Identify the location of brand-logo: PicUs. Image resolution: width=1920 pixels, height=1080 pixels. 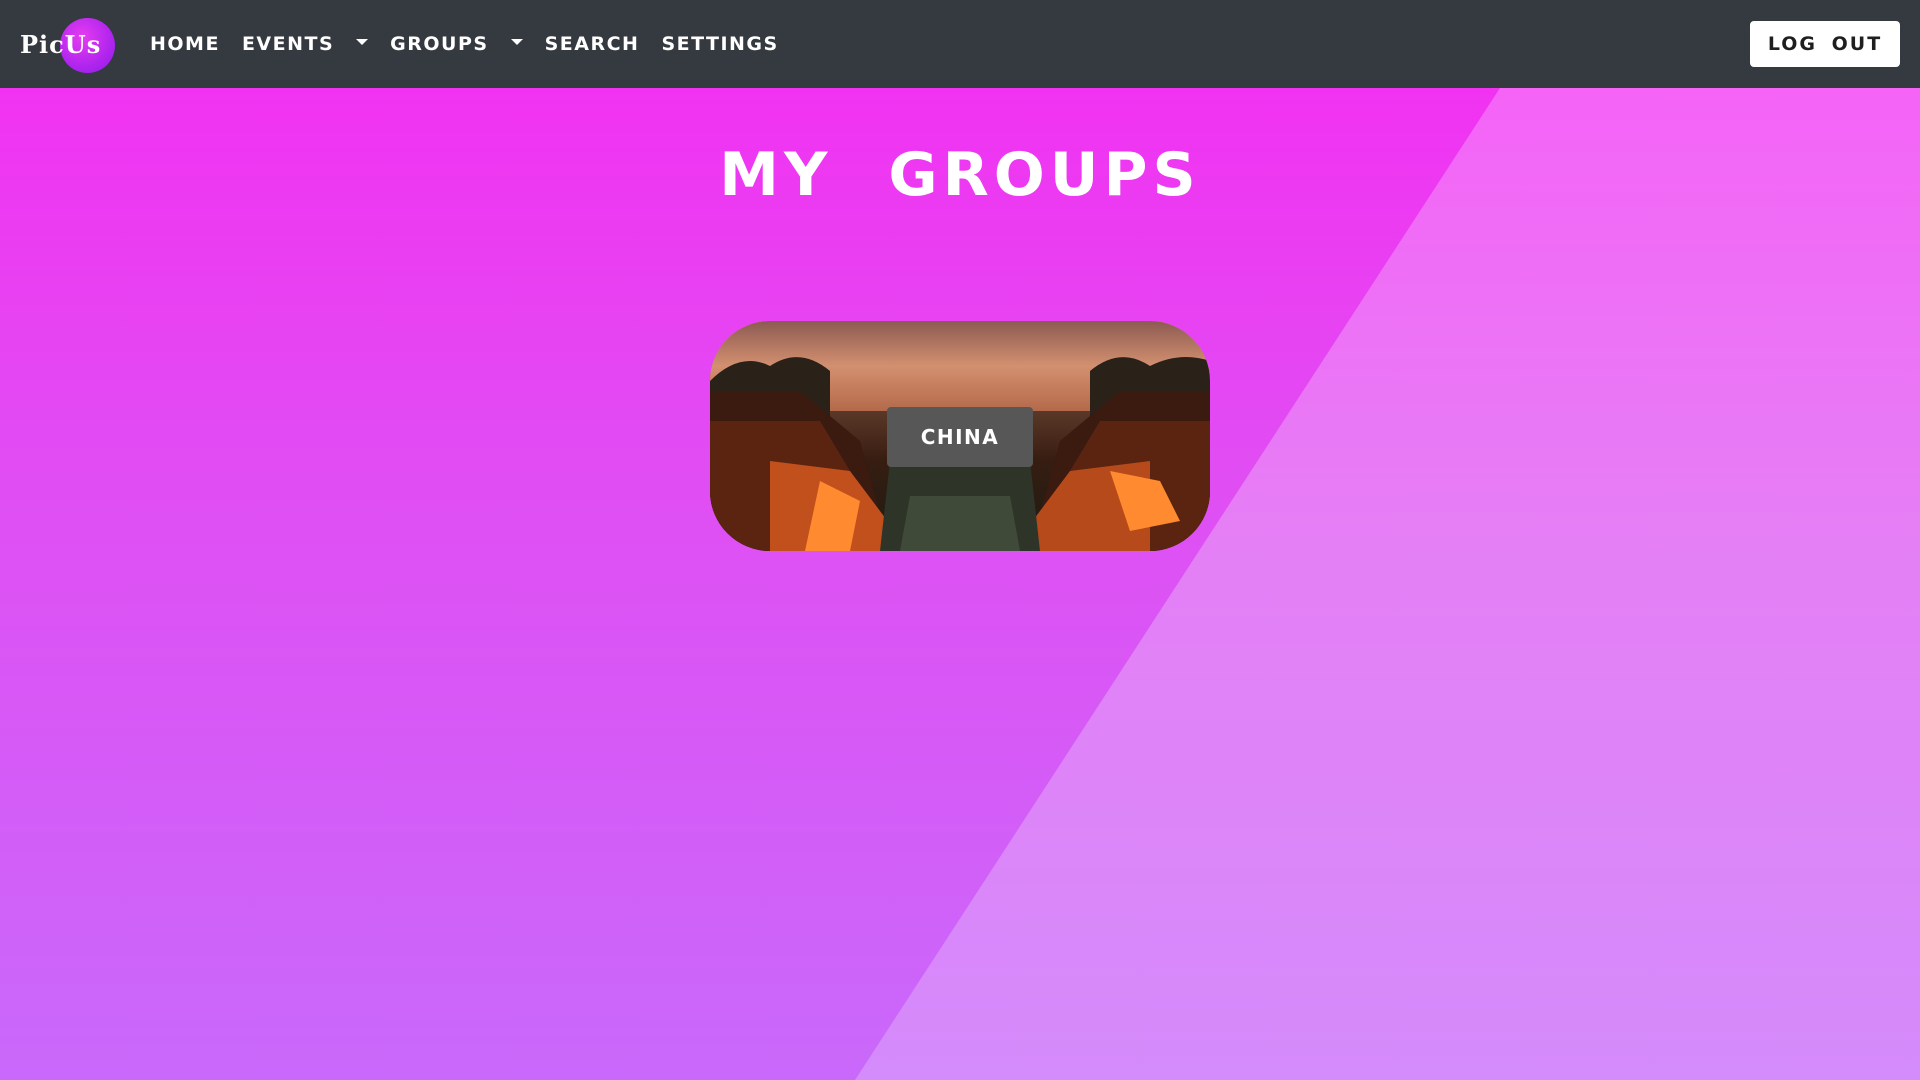
(70, 44).